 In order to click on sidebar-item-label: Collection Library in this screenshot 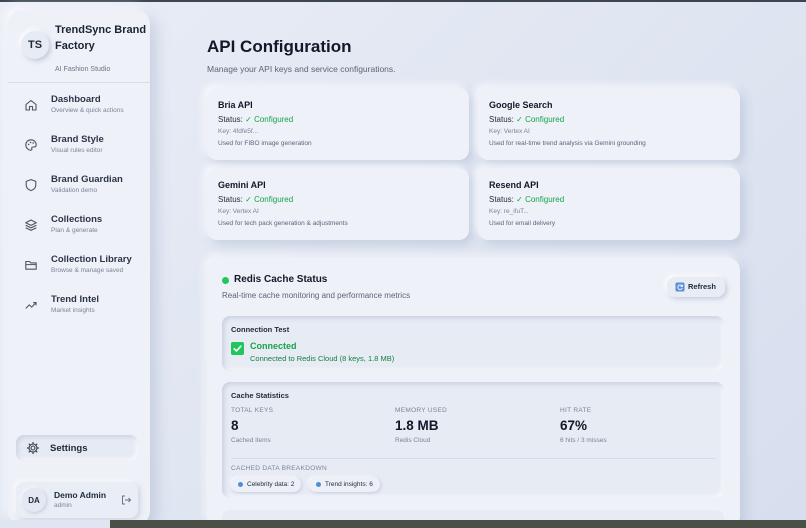, I will do `click(91, 259)`.